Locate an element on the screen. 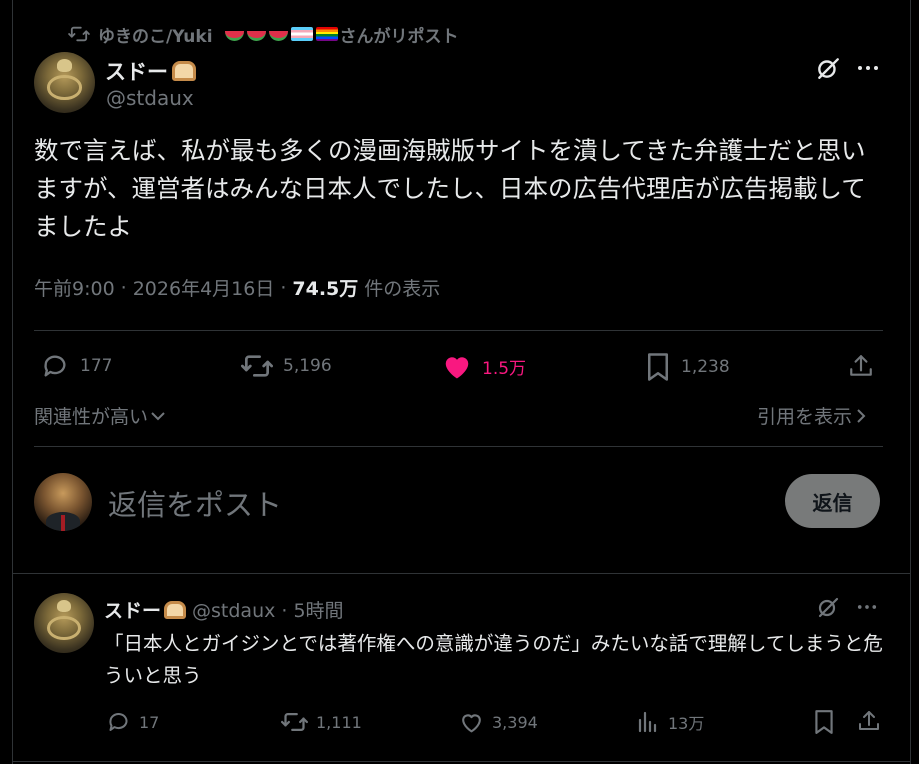  reply-header: スドー @stdaux · 5時間 is located at coordinates (224, 609).